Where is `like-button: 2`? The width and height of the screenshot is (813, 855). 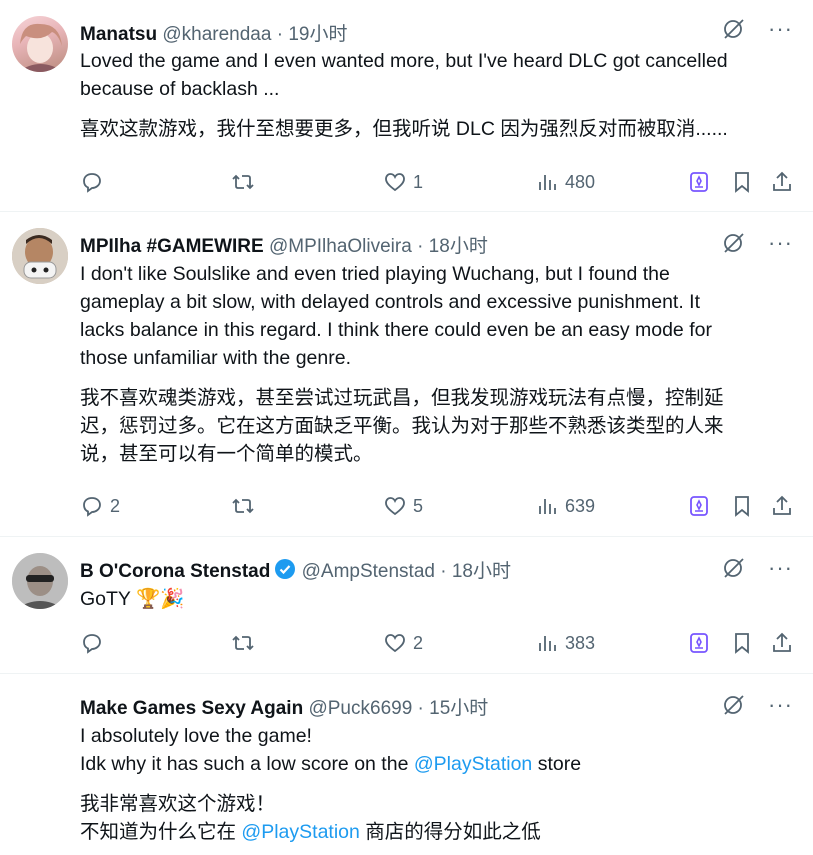
like-button: 2 is located at coordinates (403, 643).